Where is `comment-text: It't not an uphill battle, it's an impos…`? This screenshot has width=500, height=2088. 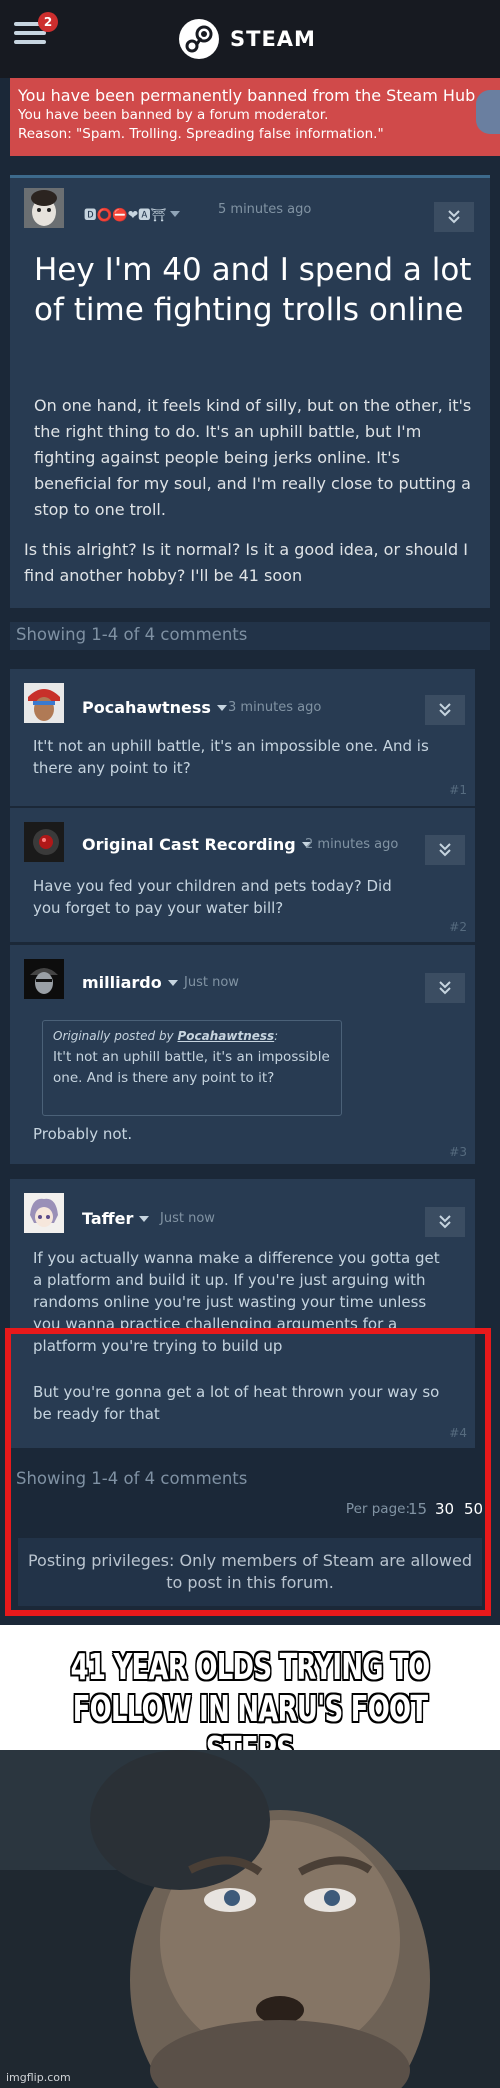 comment-text: It't not an uphill battle, it's an impos… is located at coordinates (231, 757).